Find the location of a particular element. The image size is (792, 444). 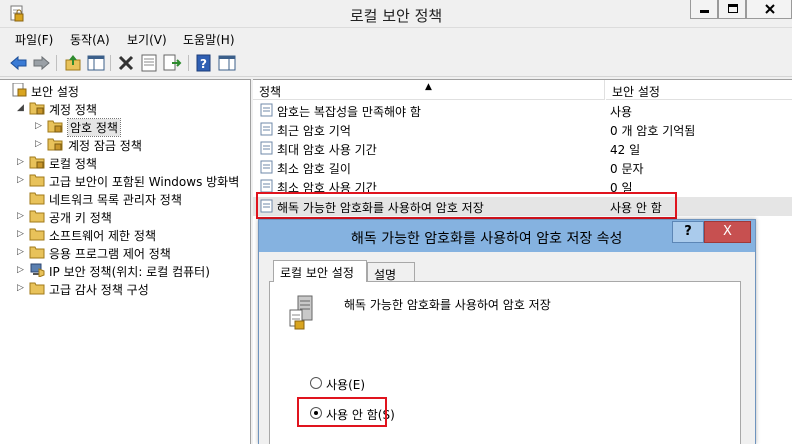

tree-label: 고급 감사 정책 구성 is located at coordinates (99, 290).